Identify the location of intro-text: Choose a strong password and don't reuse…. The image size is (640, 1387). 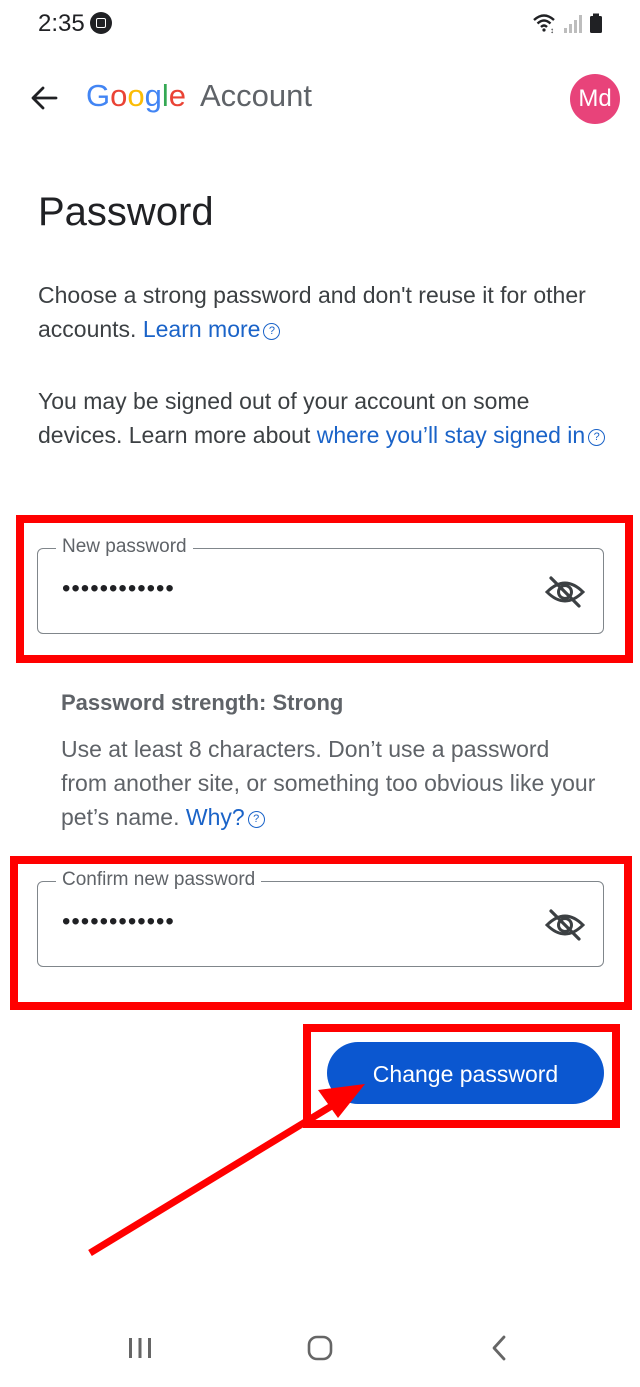
(312, 312).